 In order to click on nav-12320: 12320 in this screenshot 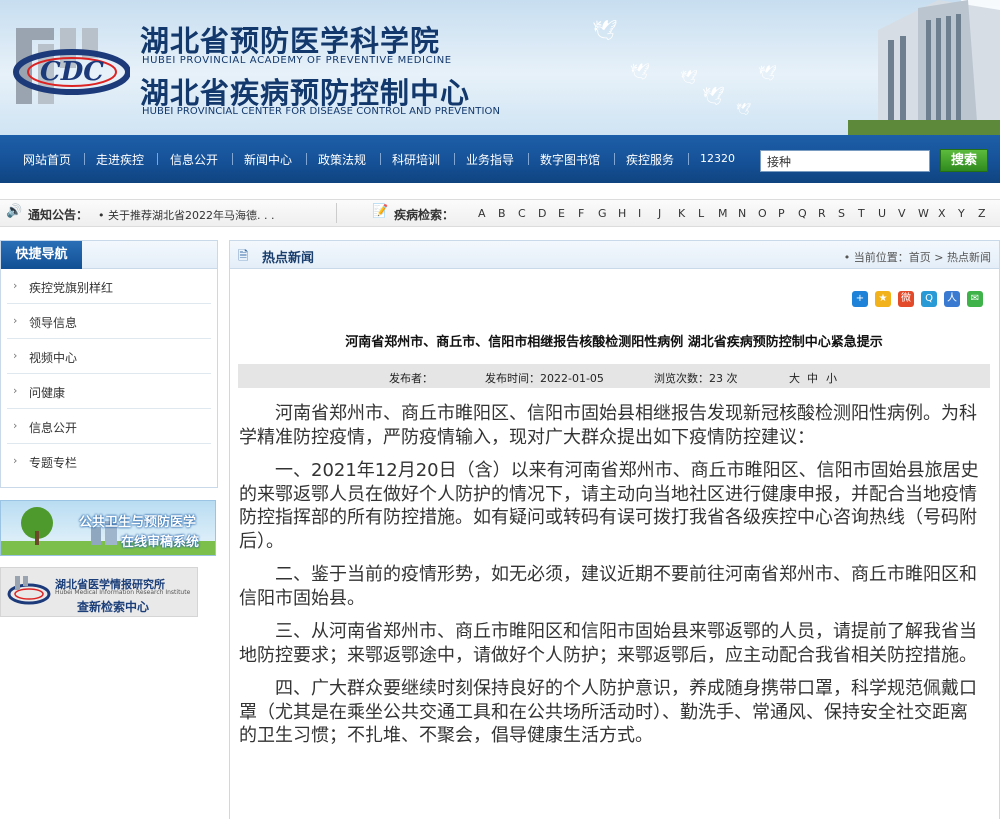, I will do `click(717, 158)`.